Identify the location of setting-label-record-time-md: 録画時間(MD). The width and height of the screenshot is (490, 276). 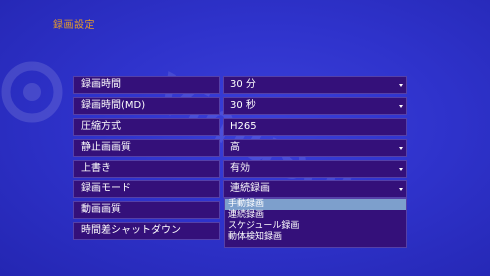
(146, 106).